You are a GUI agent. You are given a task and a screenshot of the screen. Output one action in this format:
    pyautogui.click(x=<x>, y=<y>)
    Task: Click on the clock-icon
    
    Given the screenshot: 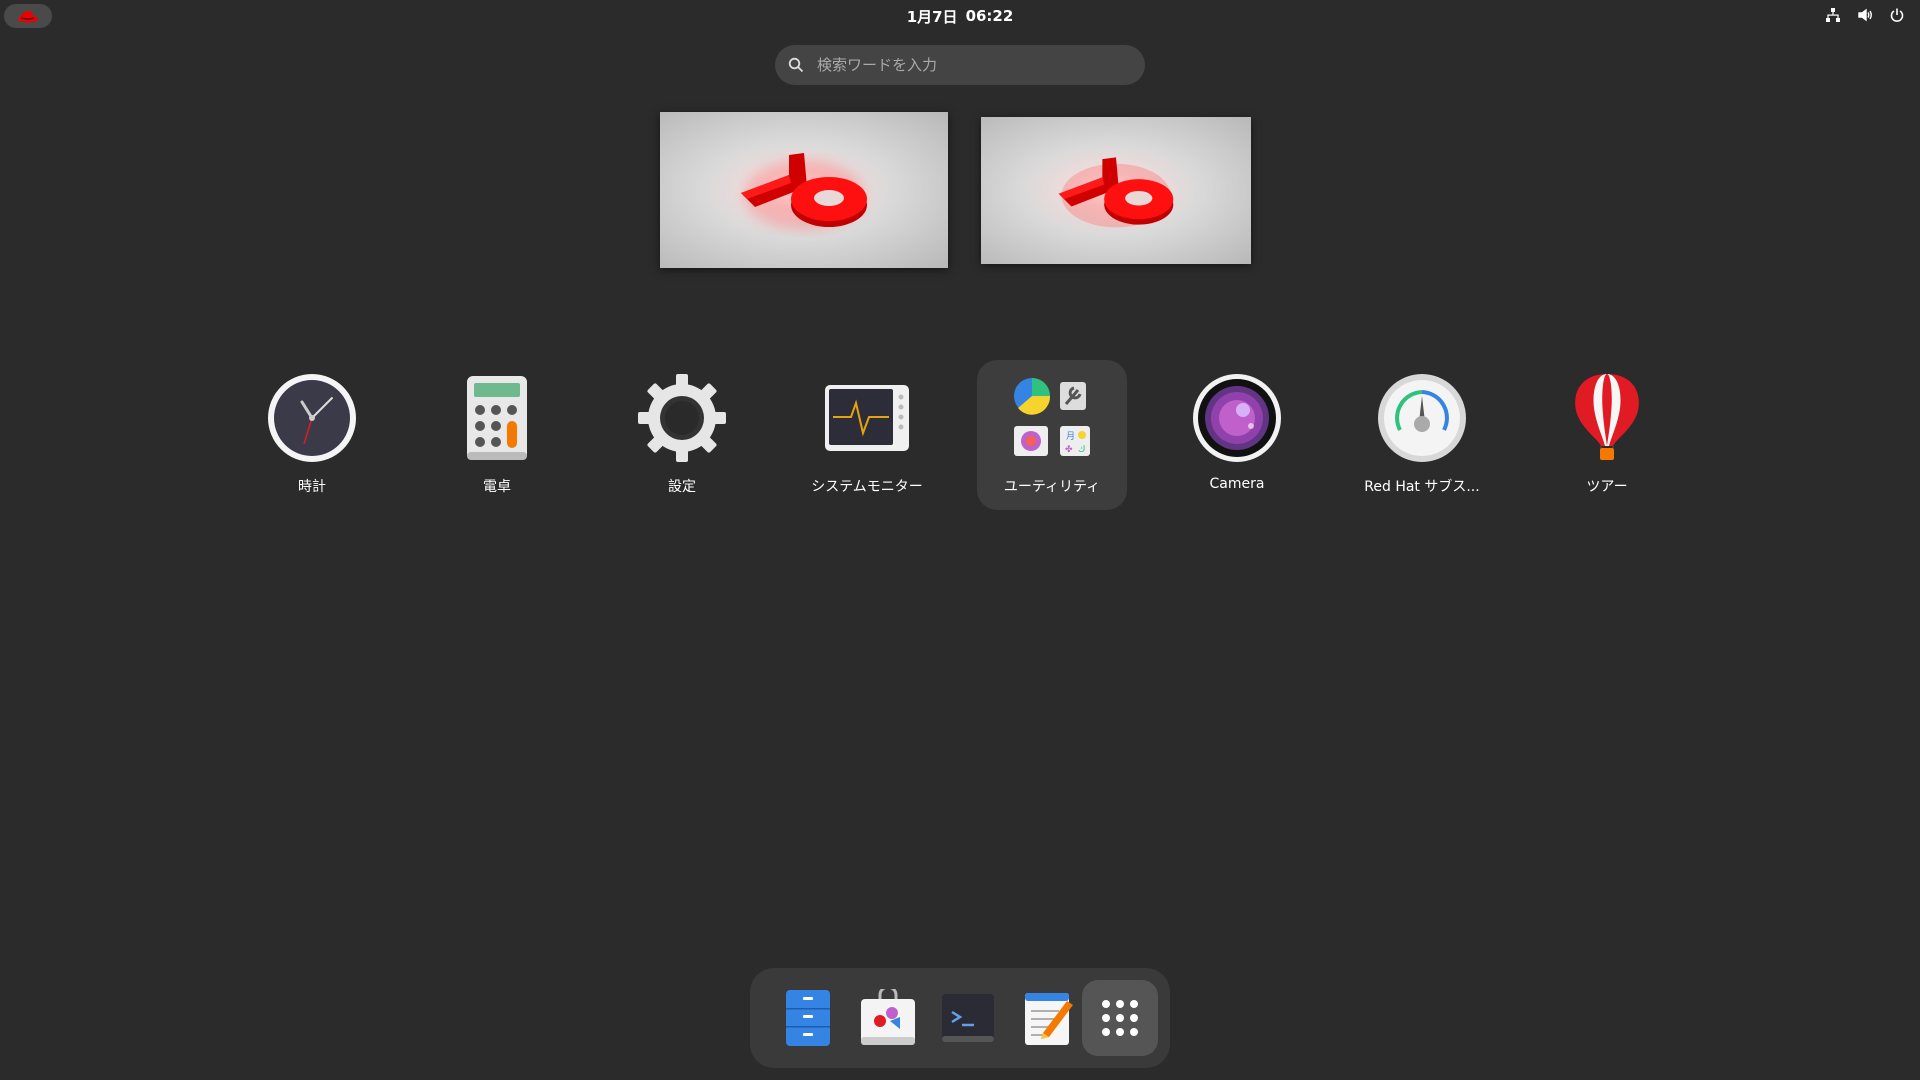 What is the action you would take?
    pyautogui.click(x=312, y=418)
    